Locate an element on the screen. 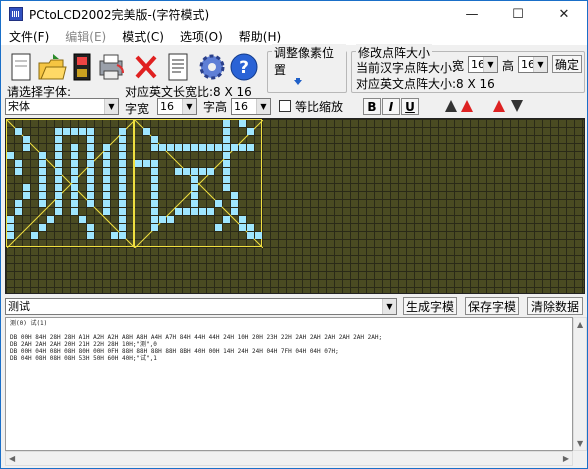 This screenshot has width=588, height=469. underline-button: U is located at coordinates (410, 106).